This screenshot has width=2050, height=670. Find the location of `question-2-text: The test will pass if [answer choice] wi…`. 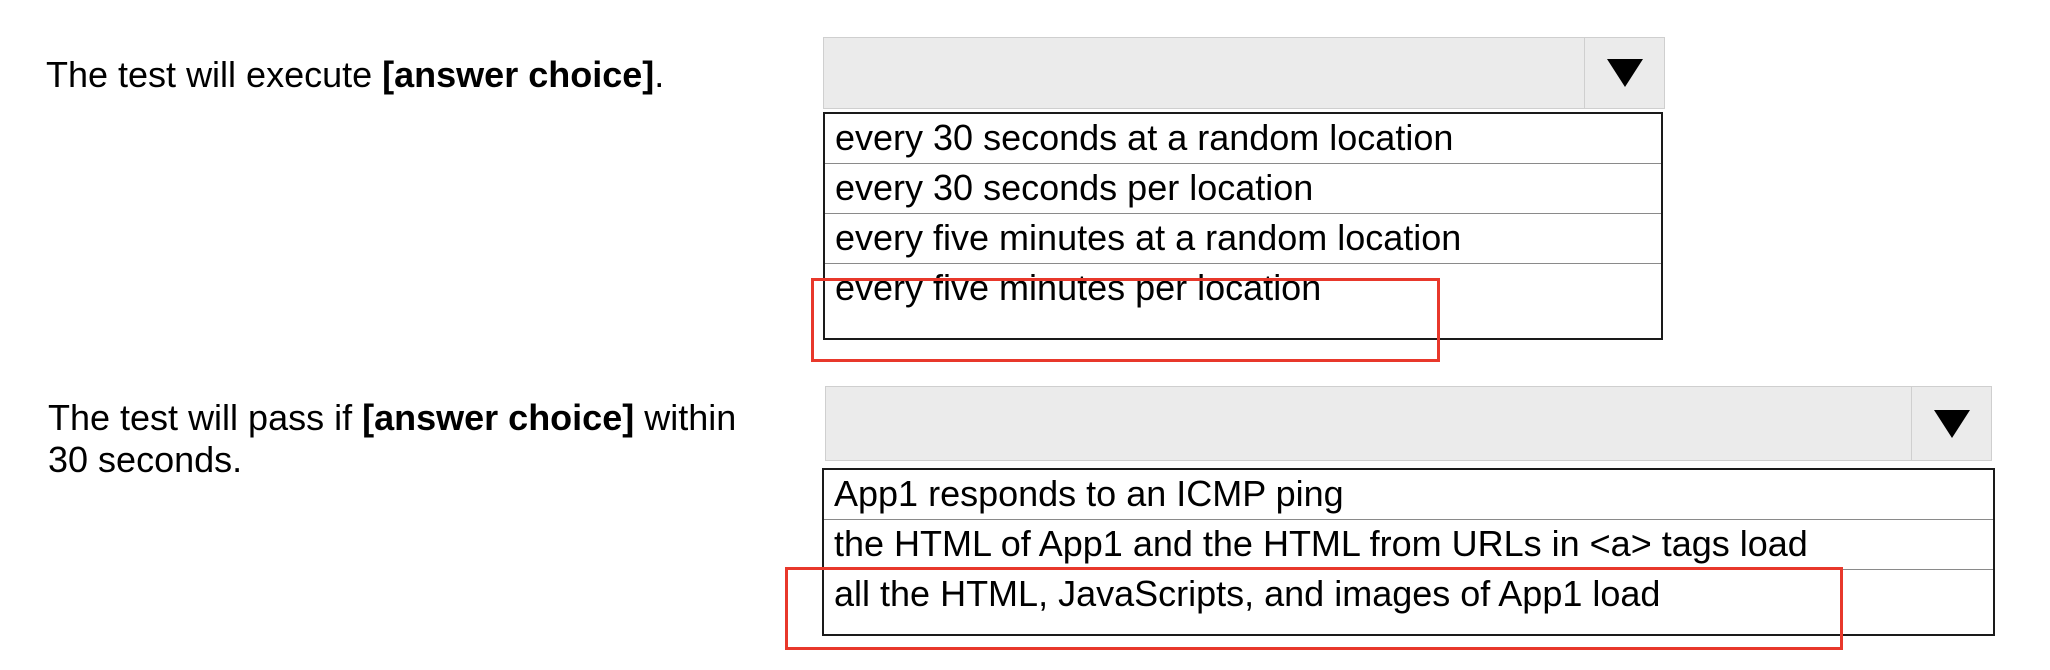

question-2-text: The test will pass if [answer choice] wi… is located at coordinates (413, 439).